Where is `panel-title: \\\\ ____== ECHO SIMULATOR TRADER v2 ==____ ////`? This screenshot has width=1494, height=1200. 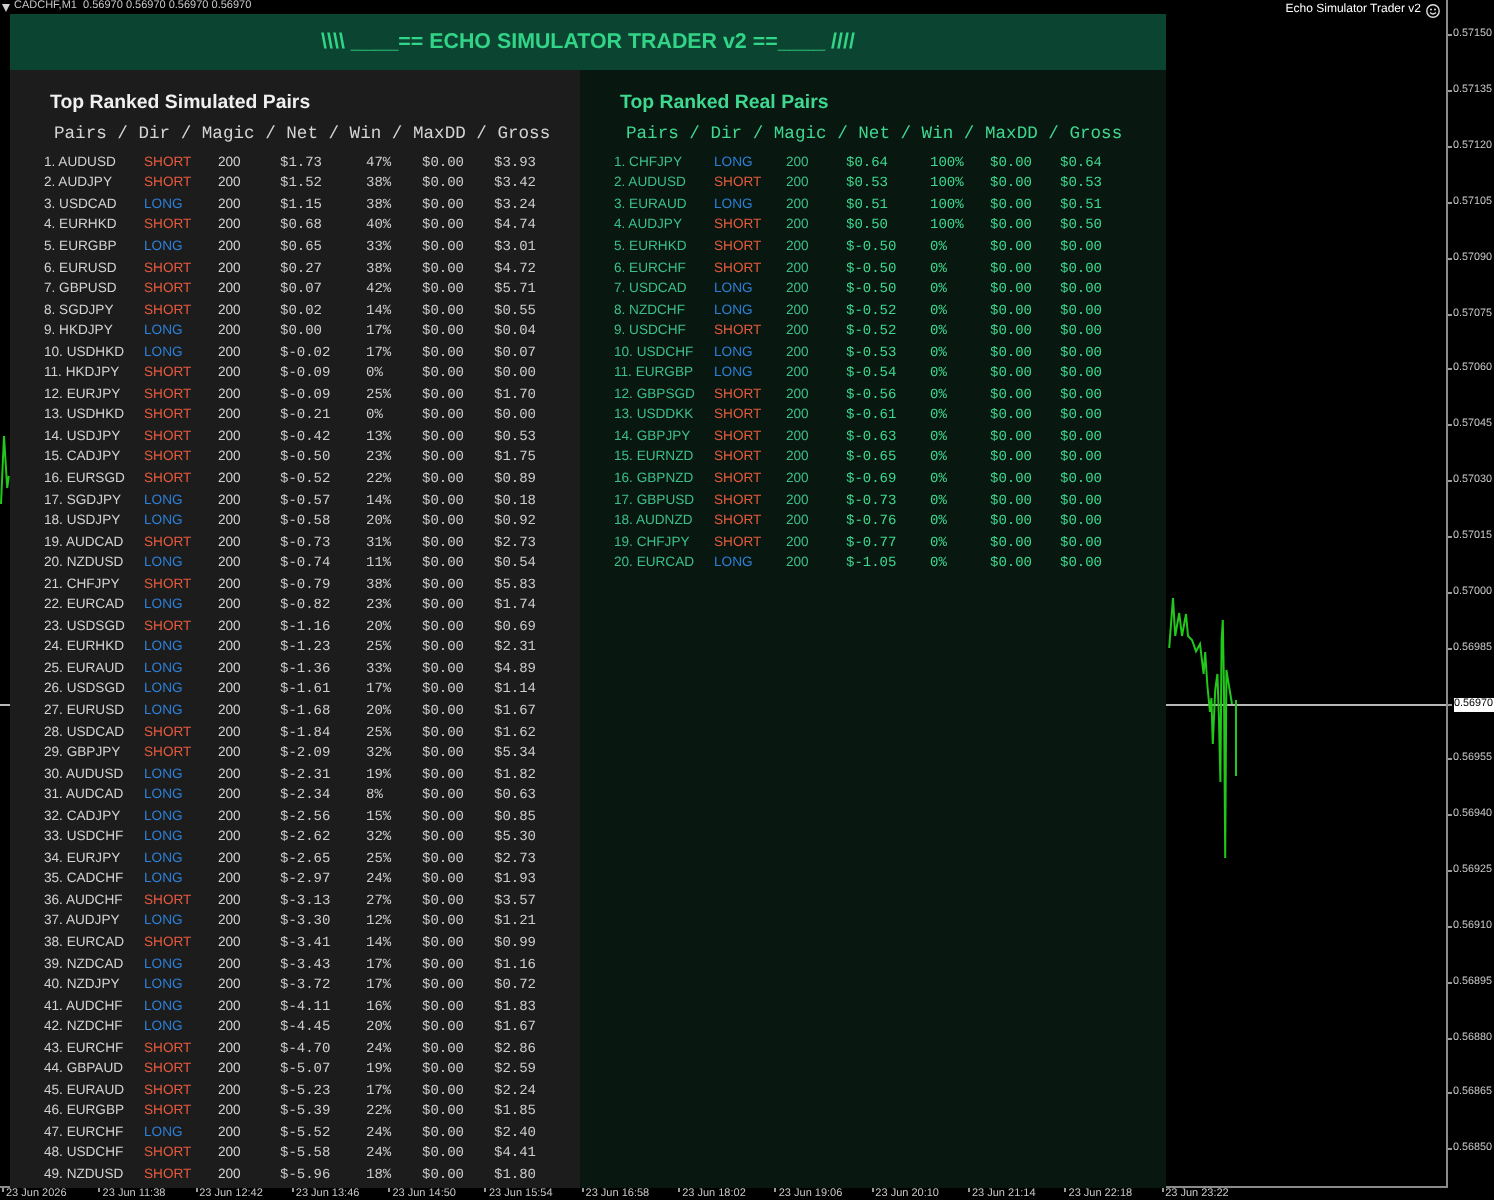
panel-title: \\\\ ____== ECHO SIMULATOR TRADER v2 ==____ //// is located at coordinates (588, 42).